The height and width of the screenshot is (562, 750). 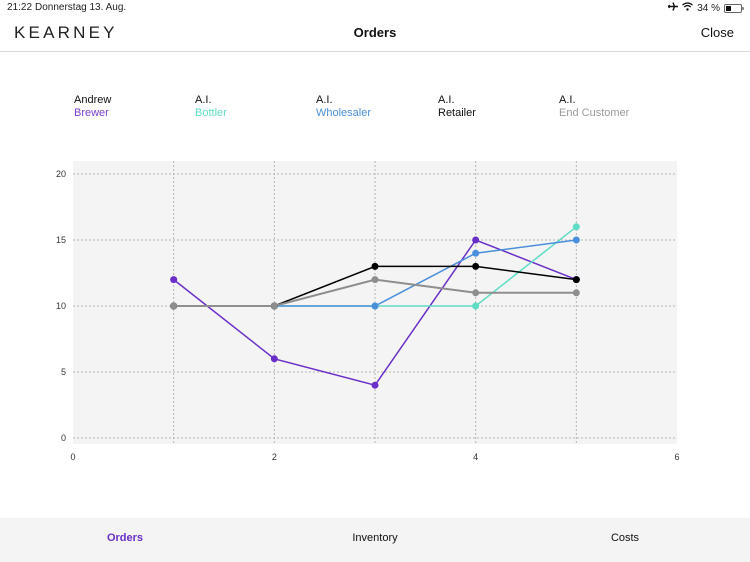 What do you see at coordinates (475, 457) in the screenshot?
I see `x-tick-label: 4` at bounding box center [475, 457].